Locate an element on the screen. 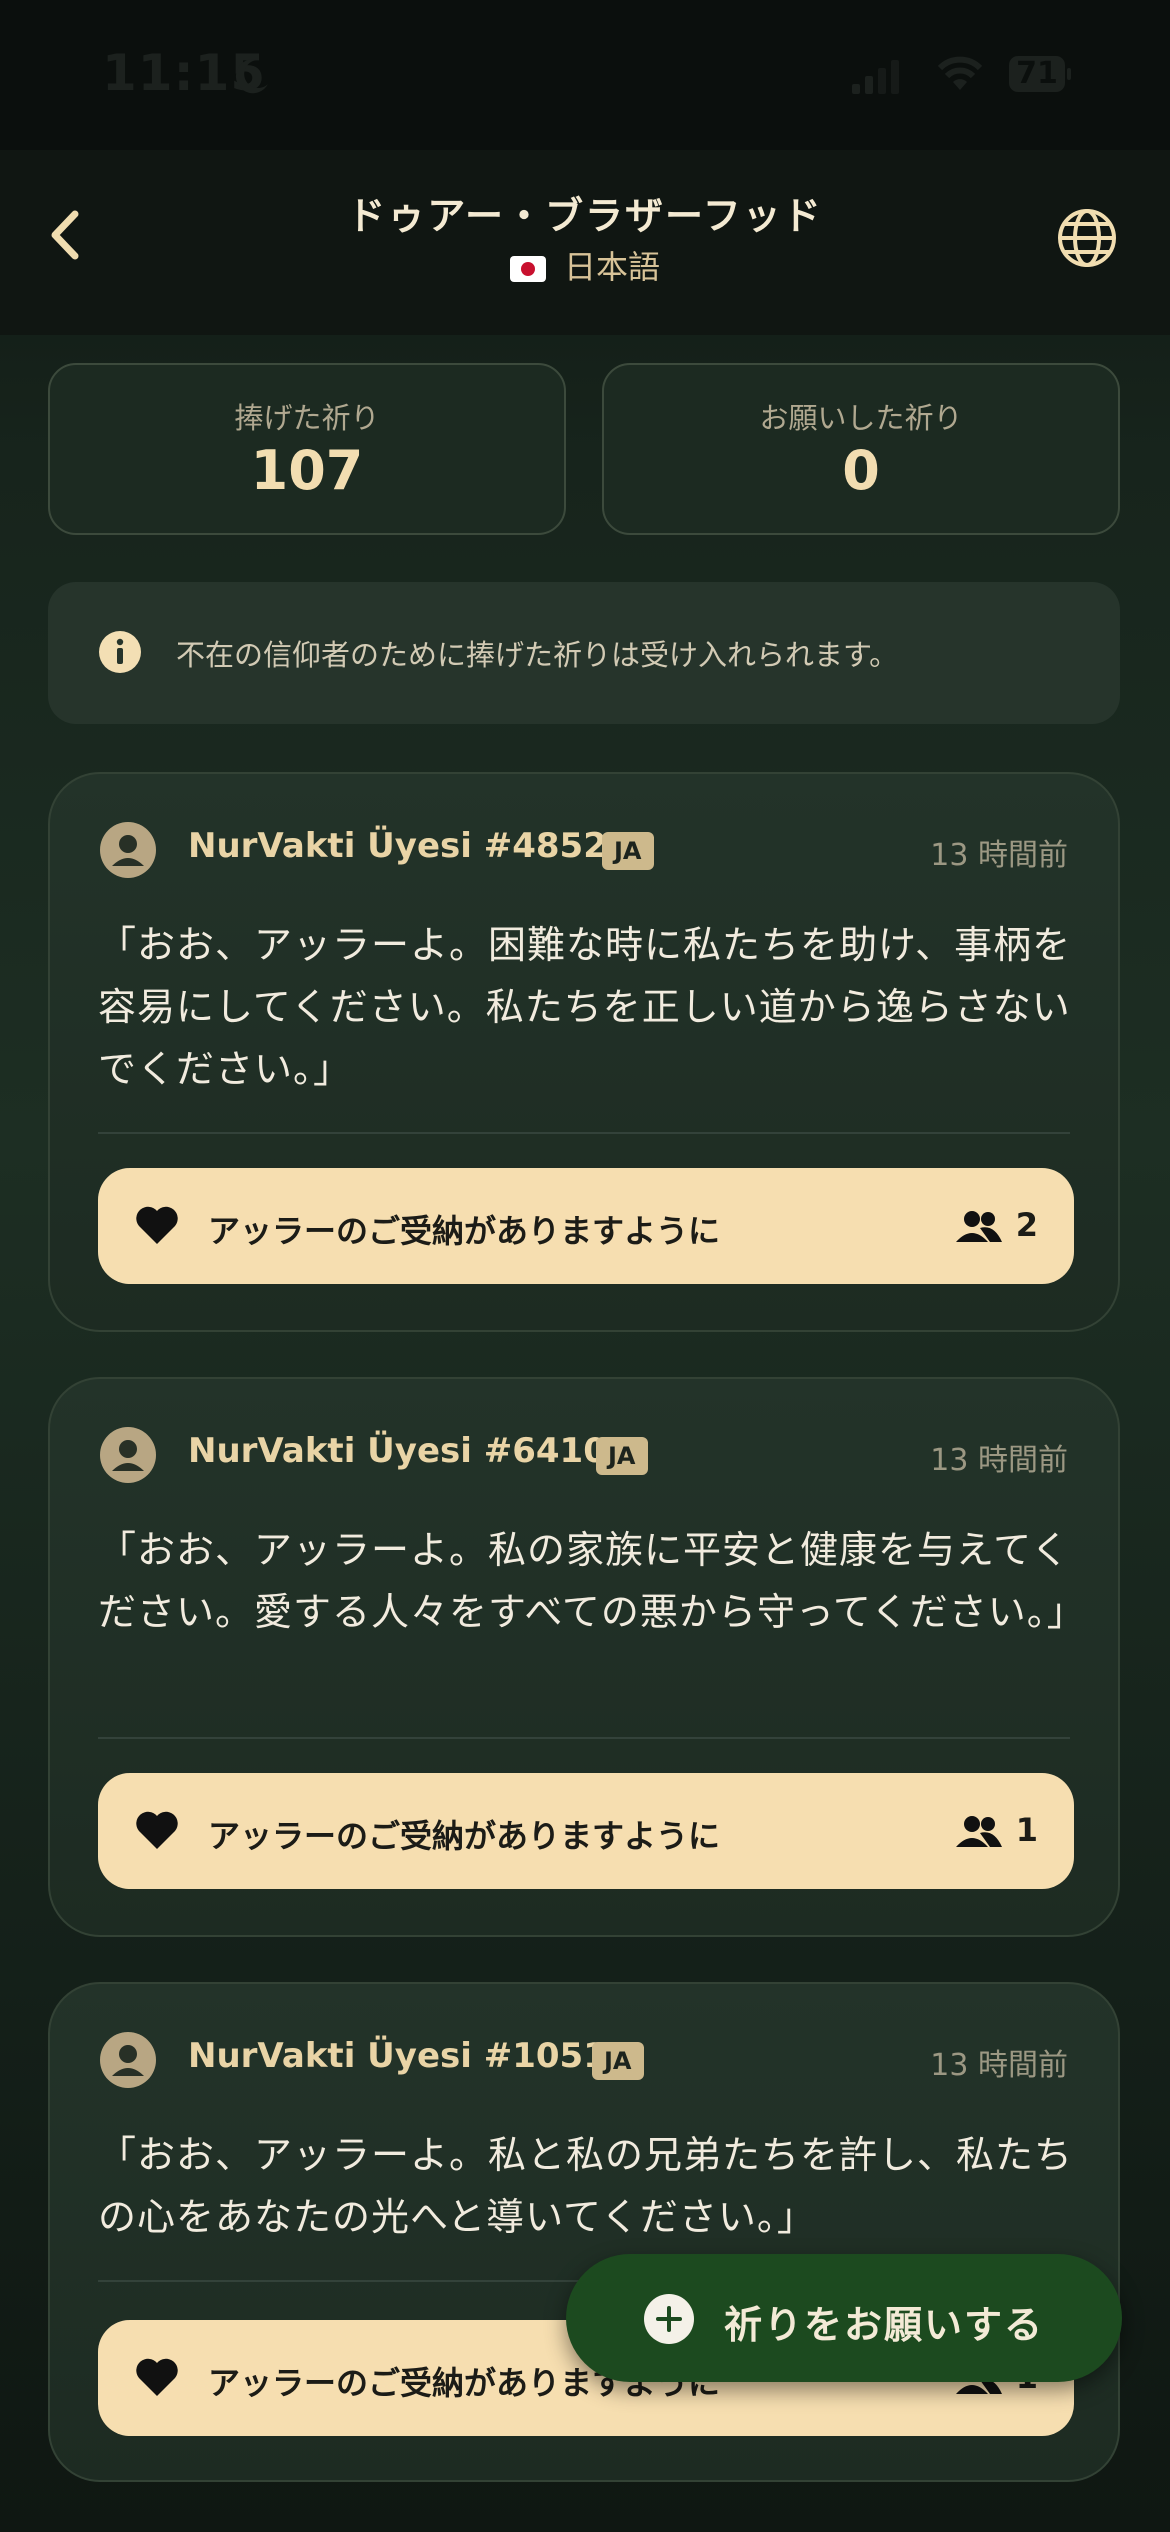 This screenshot has height=2532, width=1170. amen-button: アッラーのご受納がありますように 1 is located at coordinates (586, 1831).